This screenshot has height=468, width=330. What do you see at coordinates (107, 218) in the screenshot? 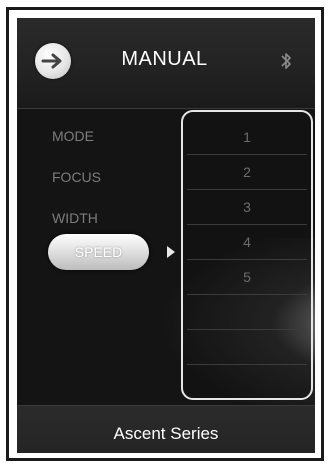
I see `menu-item-width: WIDTH` at bounding box center [107, 218].